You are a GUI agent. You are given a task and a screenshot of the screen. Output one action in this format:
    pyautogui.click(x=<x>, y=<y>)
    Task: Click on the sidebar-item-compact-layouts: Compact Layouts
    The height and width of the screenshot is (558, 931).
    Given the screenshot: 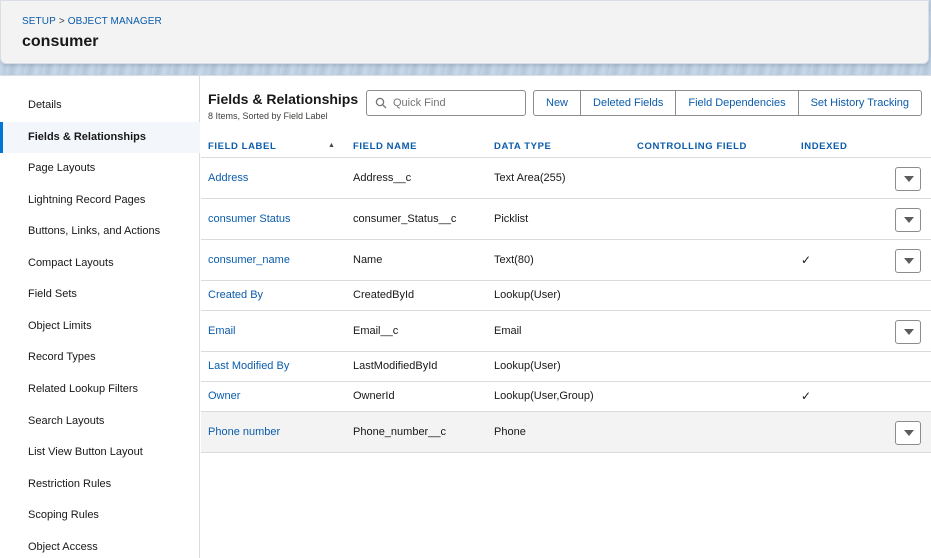 What is the action you would take?
    pyautogui.click(x=100, y=263)
    